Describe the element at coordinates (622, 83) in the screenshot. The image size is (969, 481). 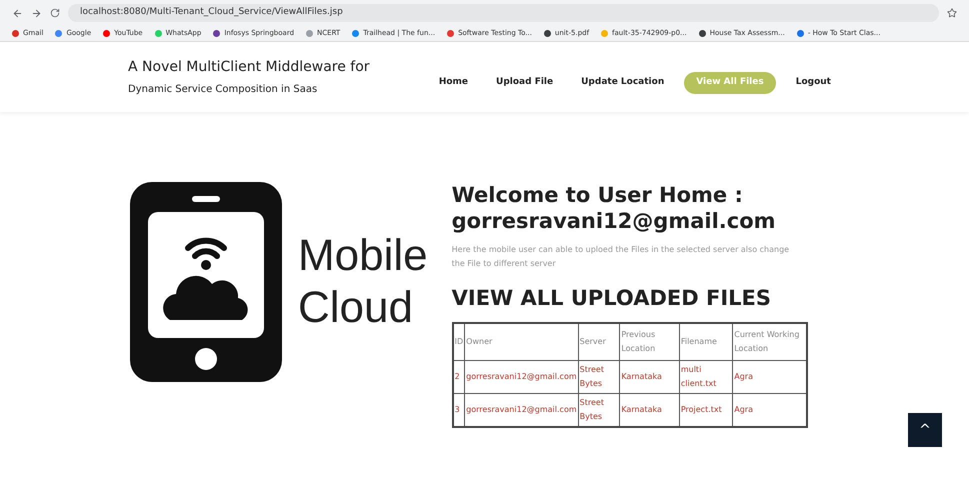
I see `nav-link: Update Location` at that location.